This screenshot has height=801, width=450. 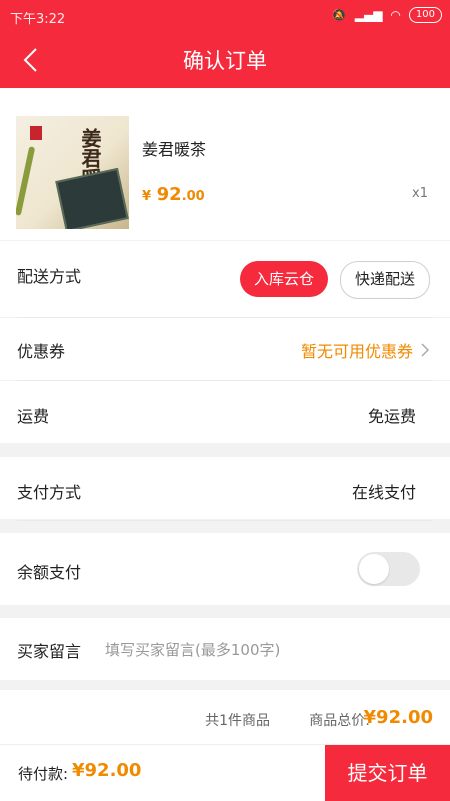 I want to click on amount-due: ¥92.00, so click(x=107, y=770).